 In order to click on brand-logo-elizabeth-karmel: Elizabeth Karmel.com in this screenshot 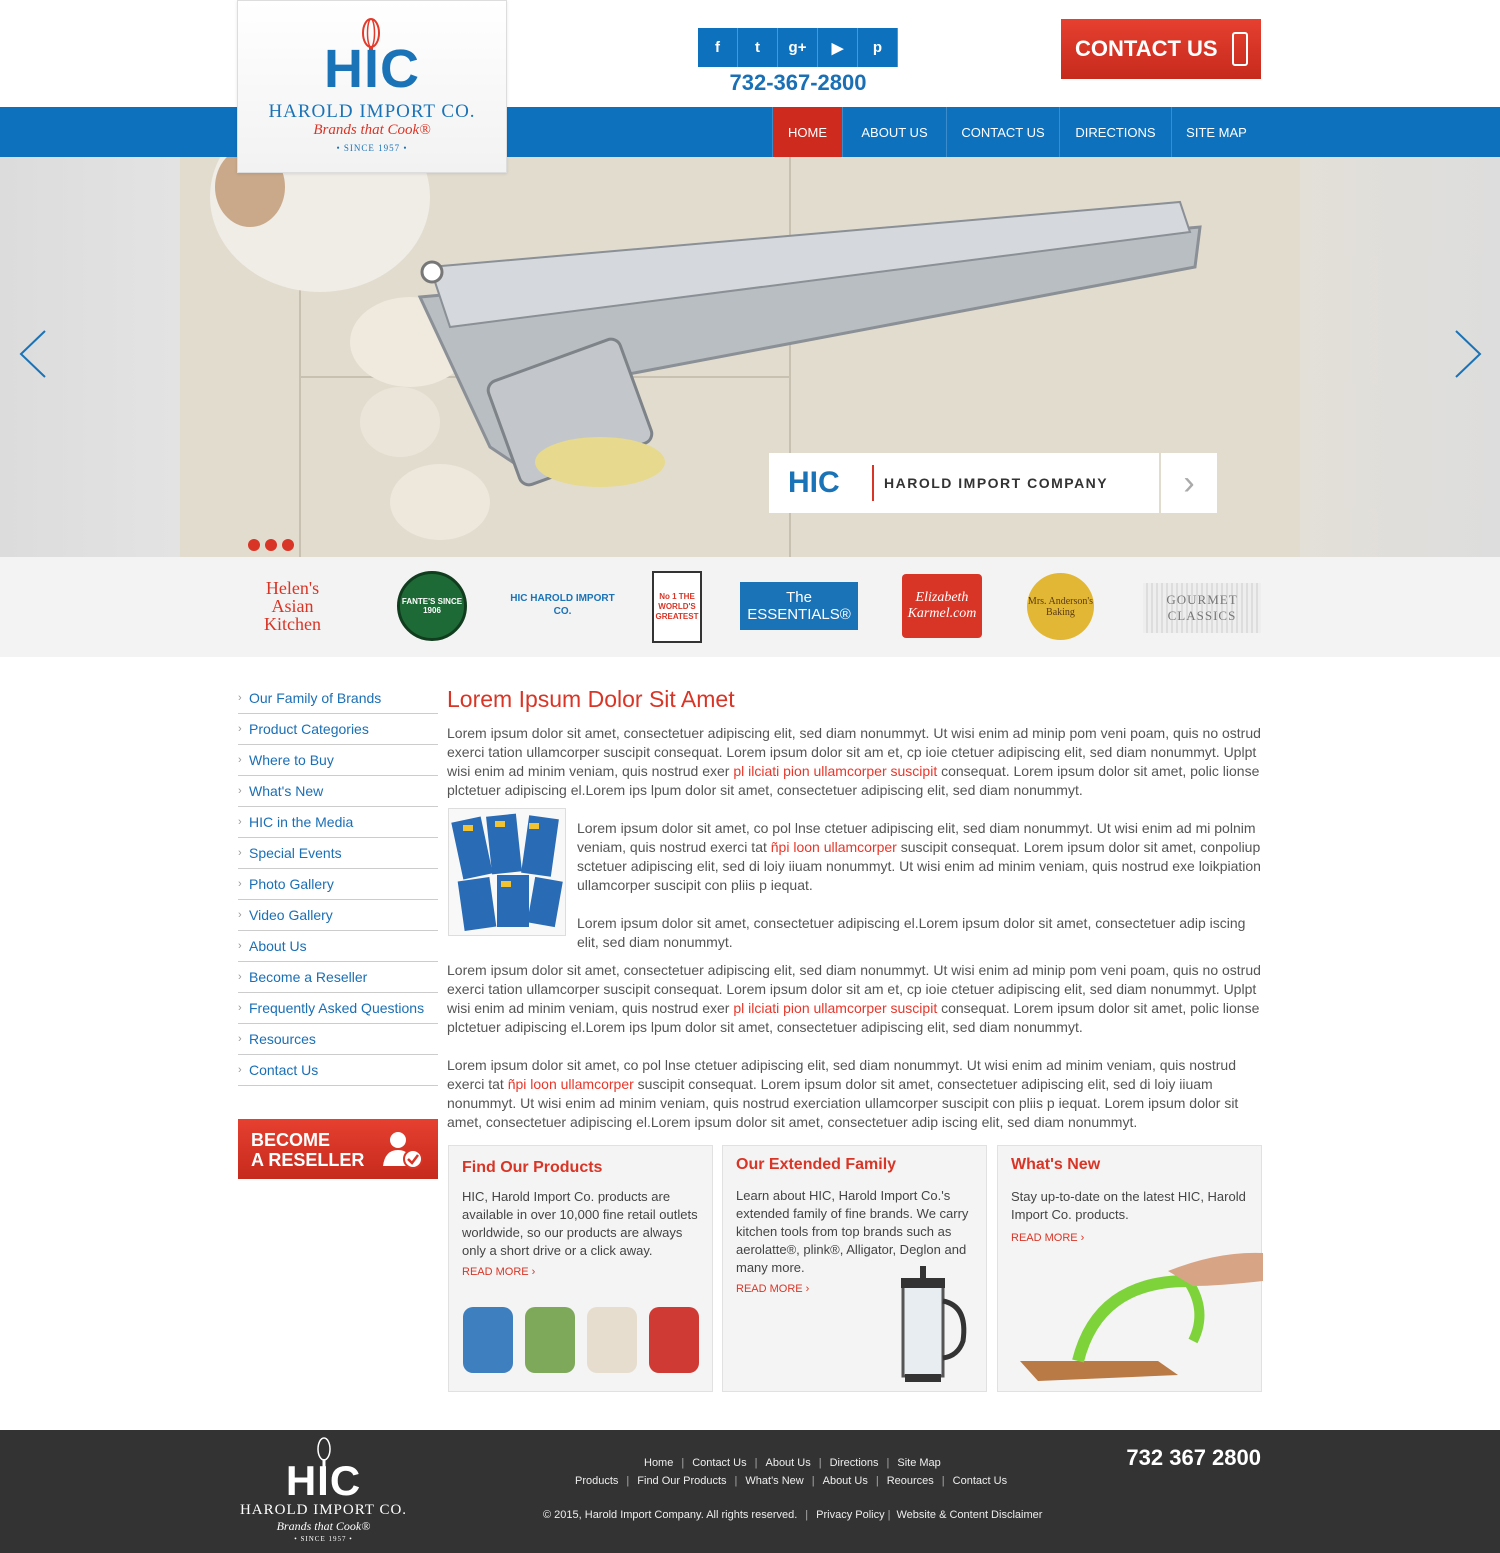, I will do `click(942, 606)`.